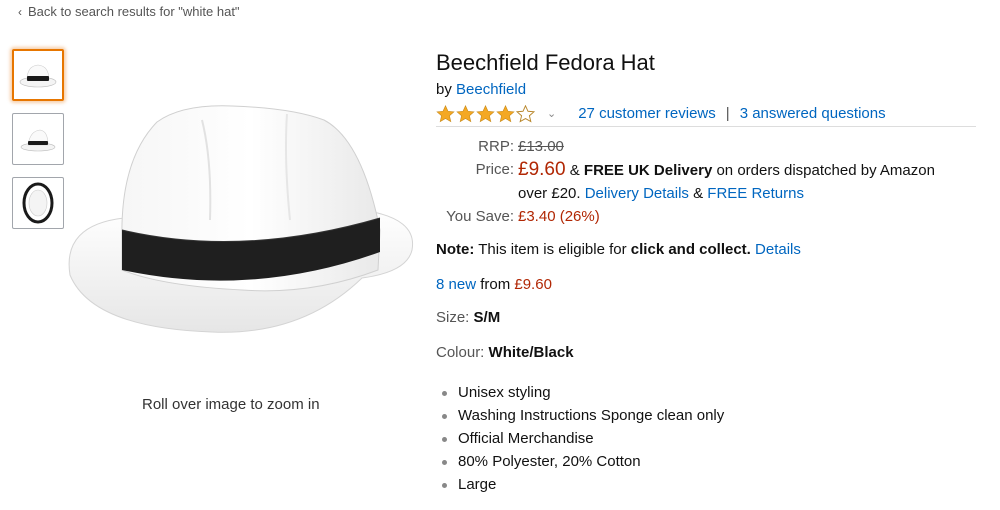 This screenshot has width=1000, height=510. I want to click on size-value: S/M, so click(487, 317).